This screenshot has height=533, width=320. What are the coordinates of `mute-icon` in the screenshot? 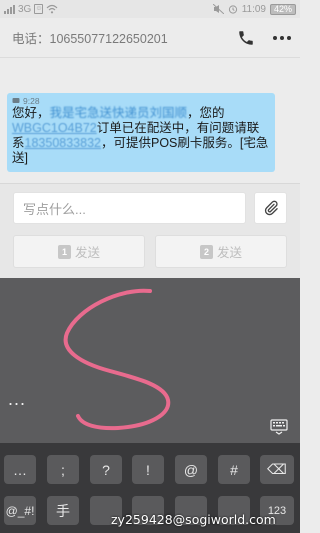 It's located at (218, 9).